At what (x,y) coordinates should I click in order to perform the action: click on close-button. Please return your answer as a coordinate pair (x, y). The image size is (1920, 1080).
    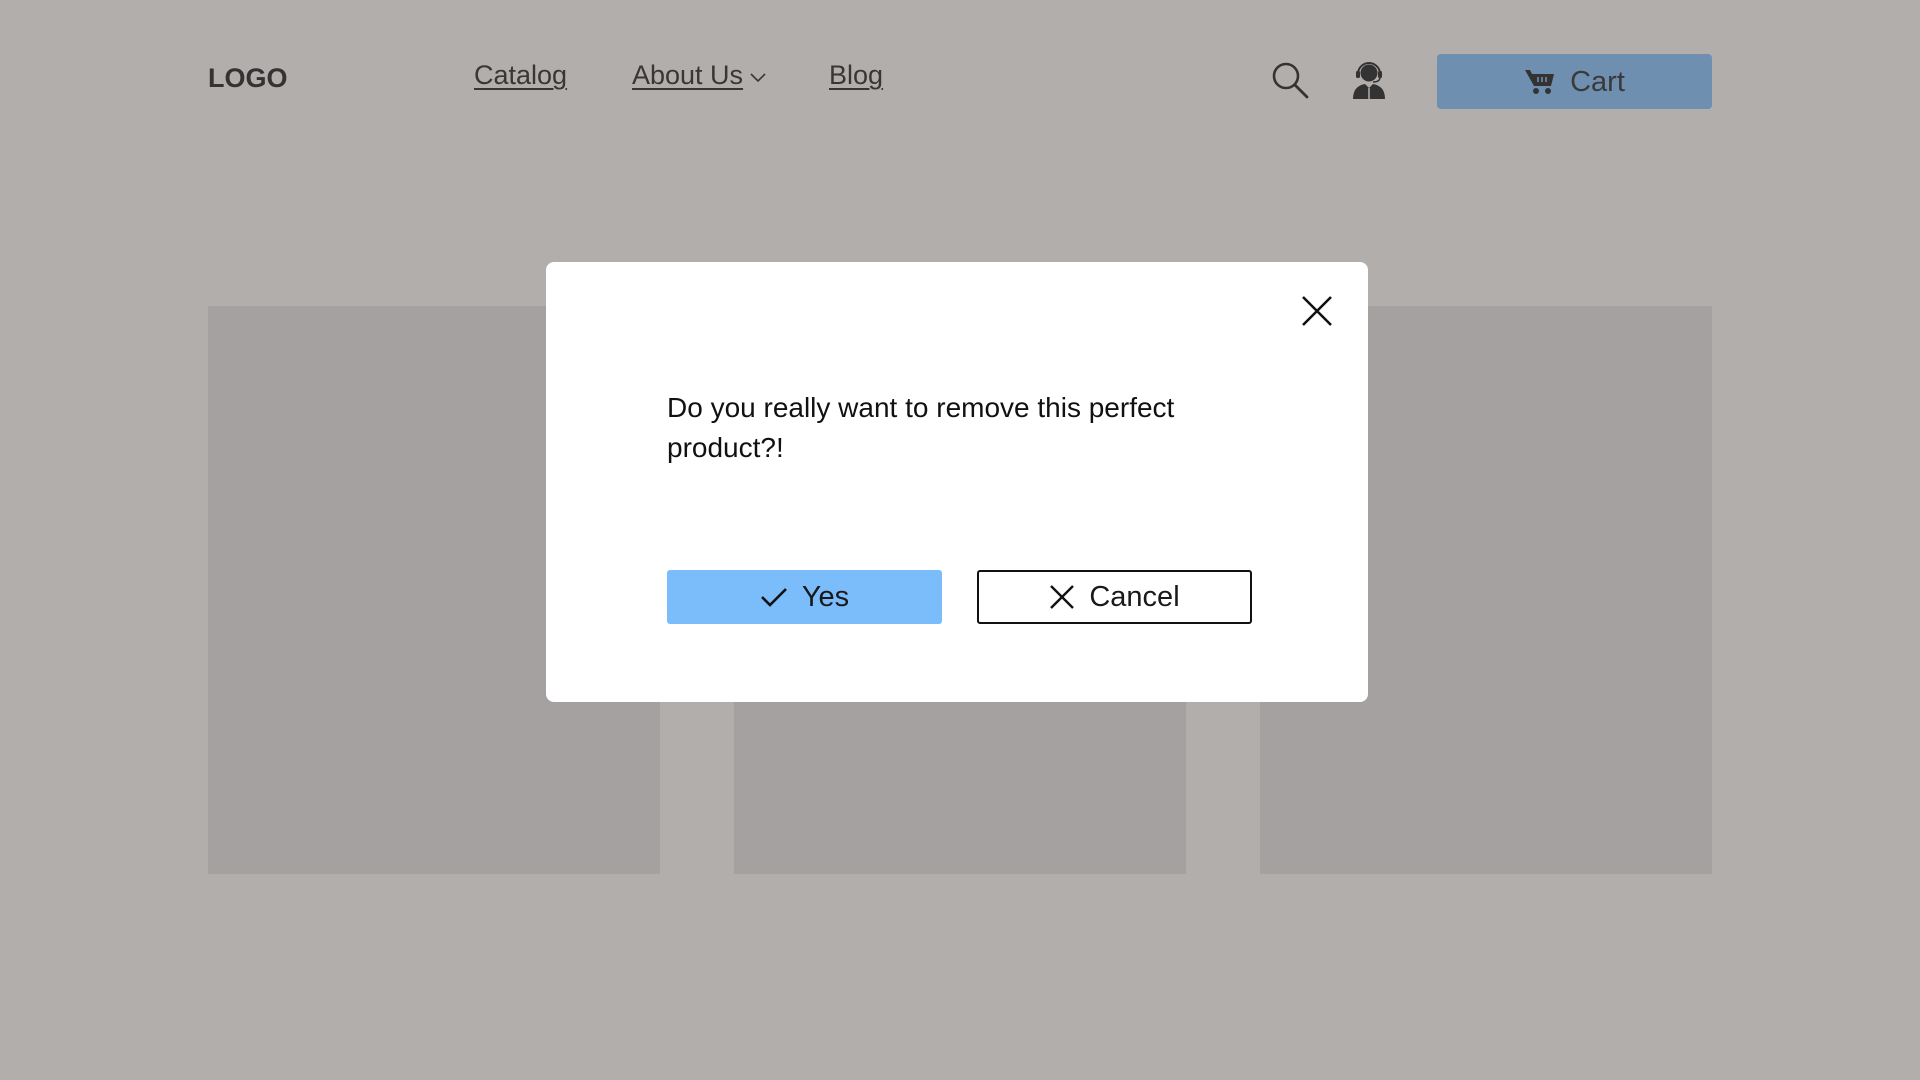
    Looking at the image, I should click on (1317, 311).